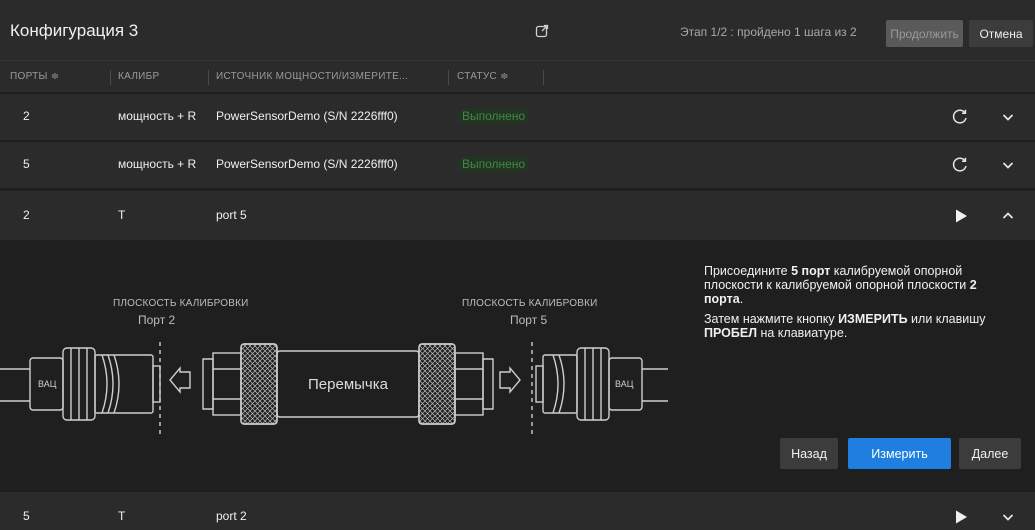  What do you see at coordinates (1001, 33) in the screenshot?
I see `cancel-button: Отмена` at bounding box center [1001, 33].